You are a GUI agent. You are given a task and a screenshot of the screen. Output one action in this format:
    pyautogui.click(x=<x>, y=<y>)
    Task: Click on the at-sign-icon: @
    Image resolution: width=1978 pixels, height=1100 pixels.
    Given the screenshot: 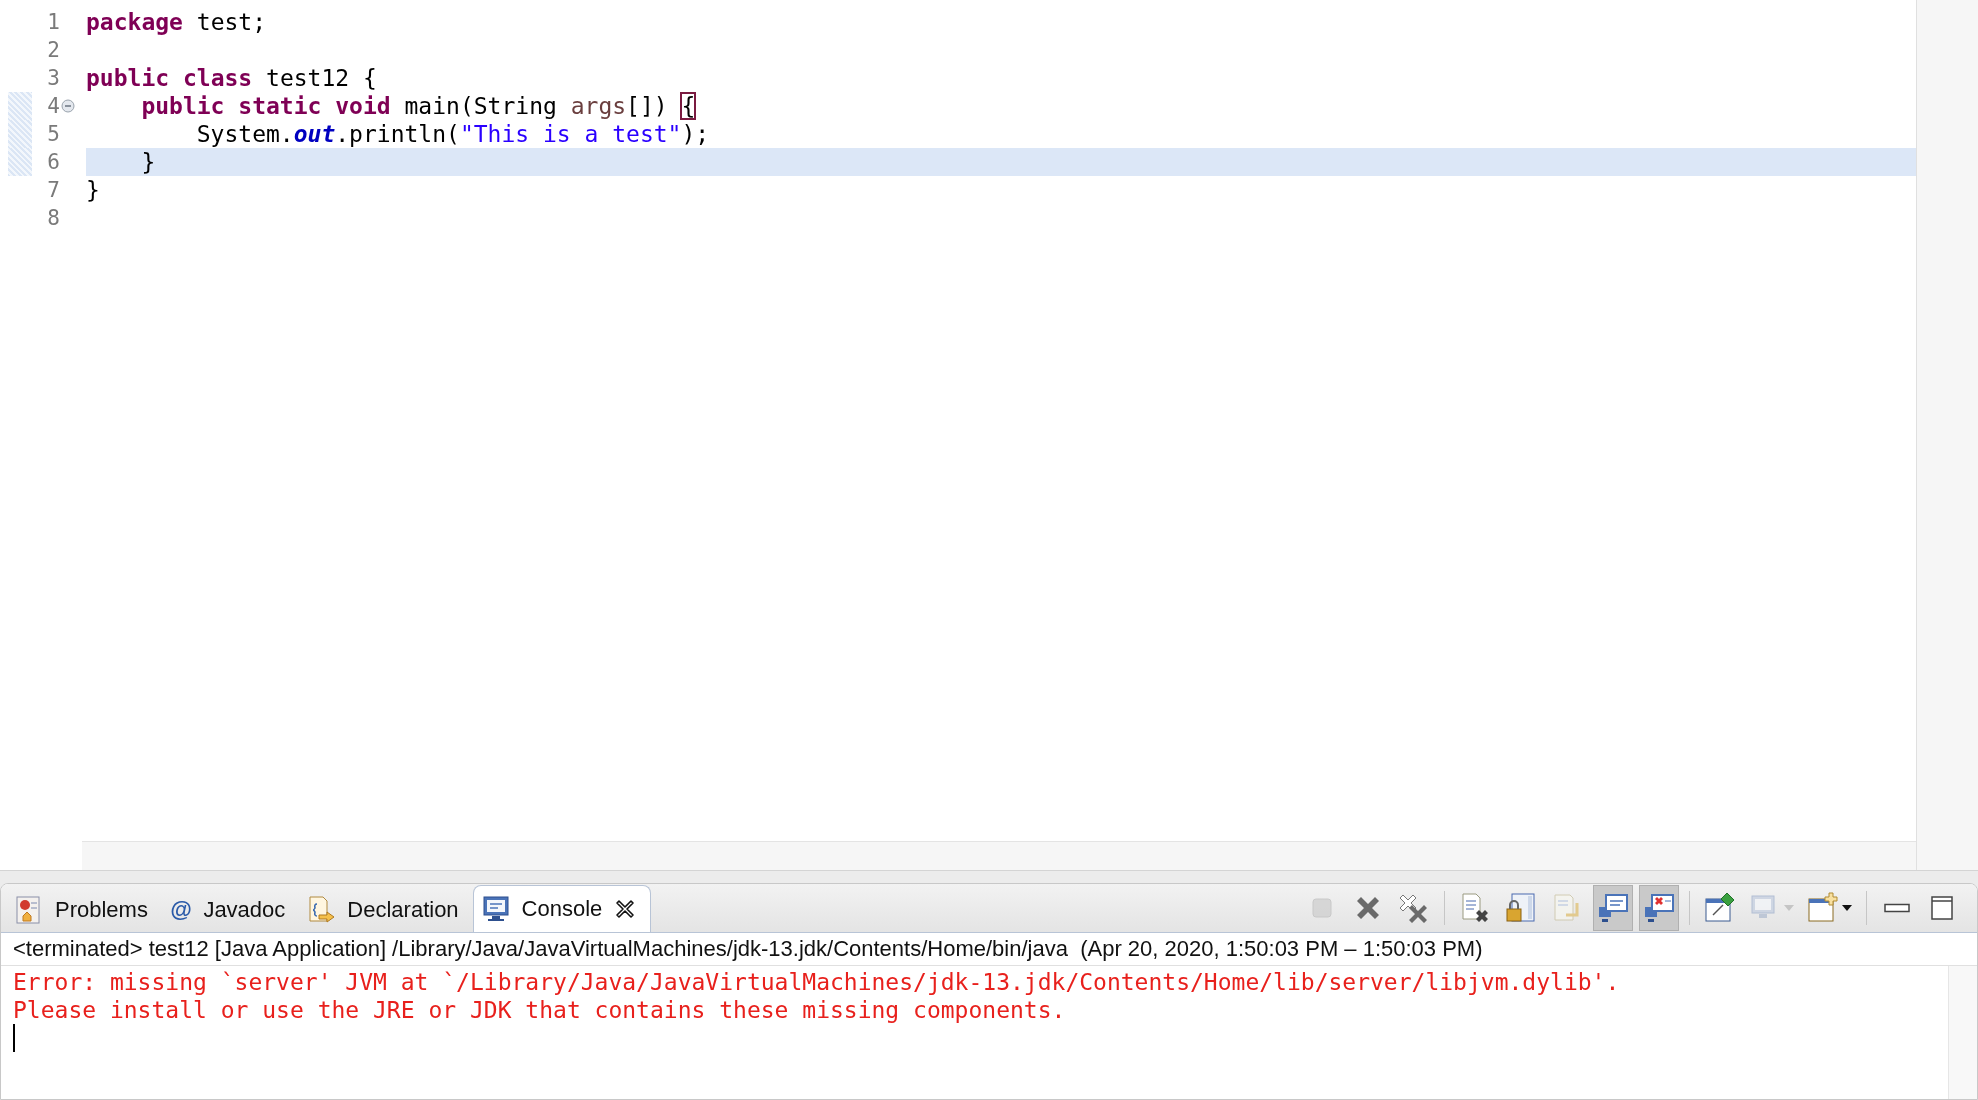 What is the action you would take?
    pyautogui.click(x=180, y=910)
    